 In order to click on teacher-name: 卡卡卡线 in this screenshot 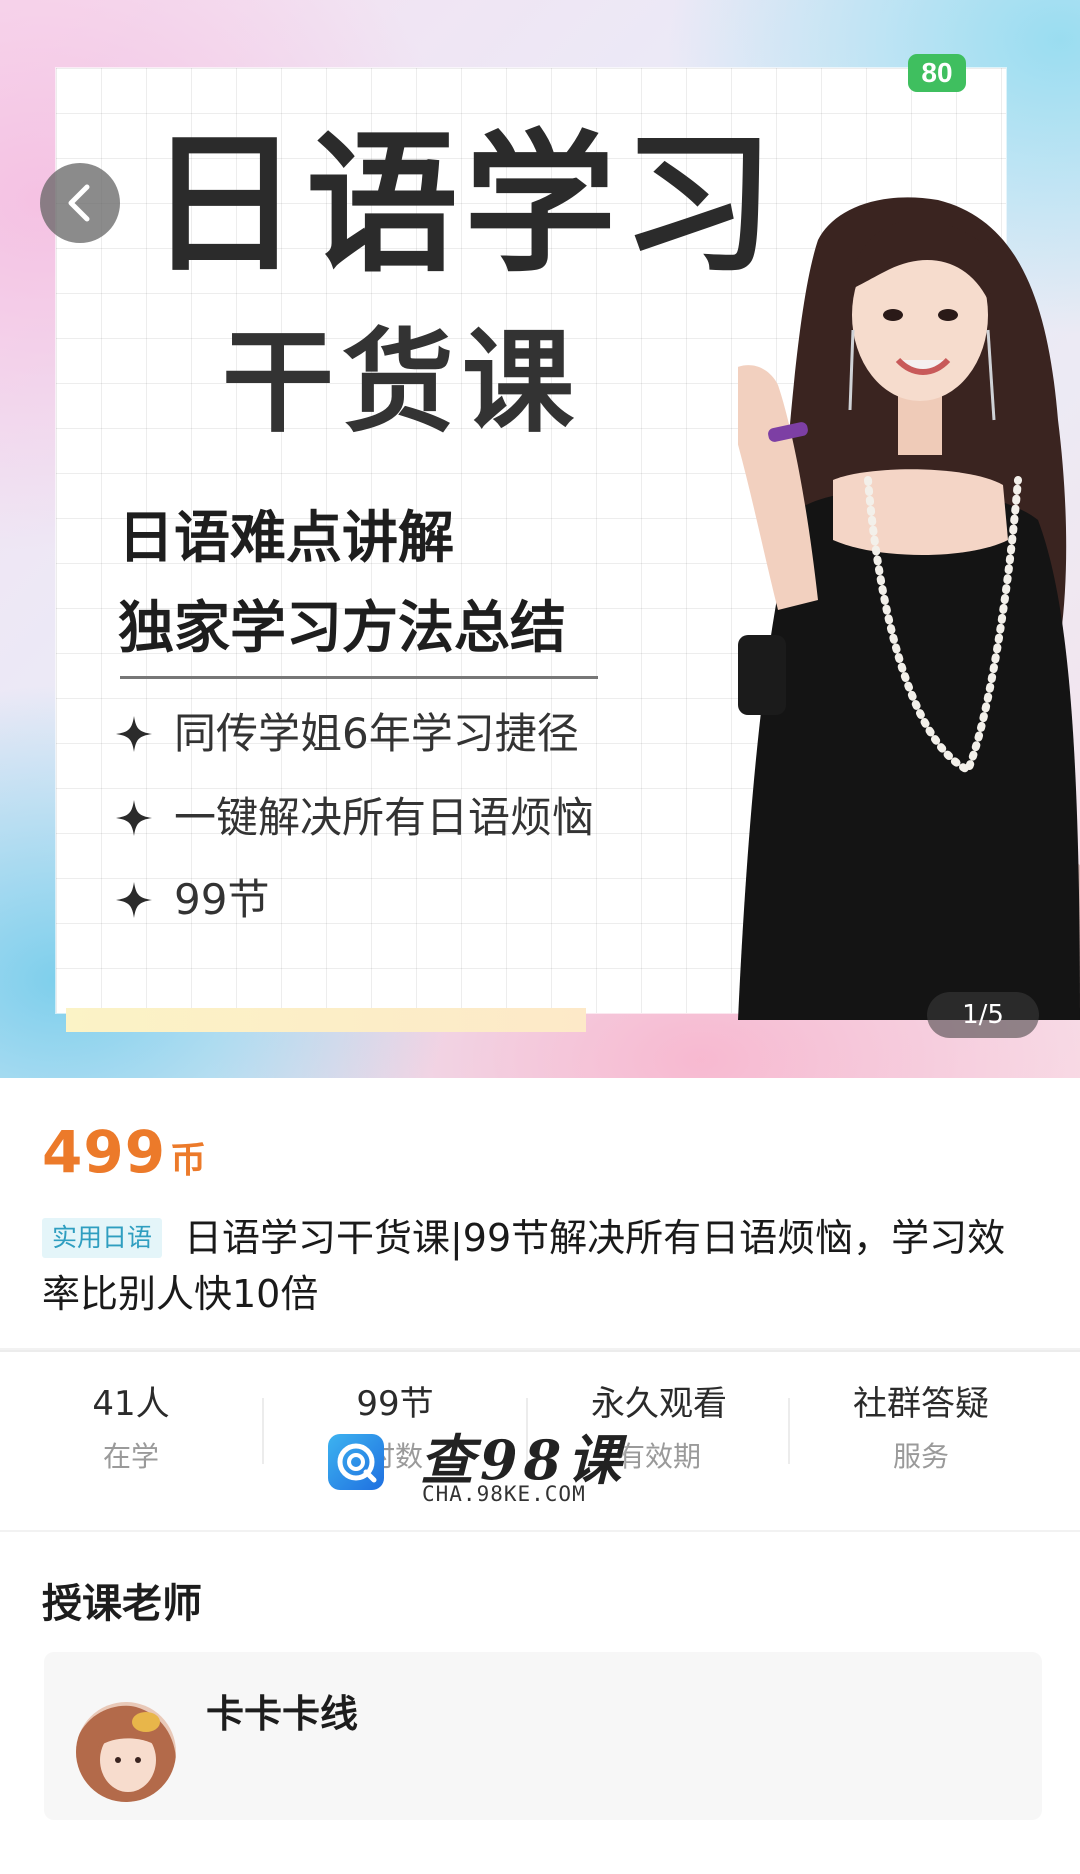, I will do `click(282, 1714)`.